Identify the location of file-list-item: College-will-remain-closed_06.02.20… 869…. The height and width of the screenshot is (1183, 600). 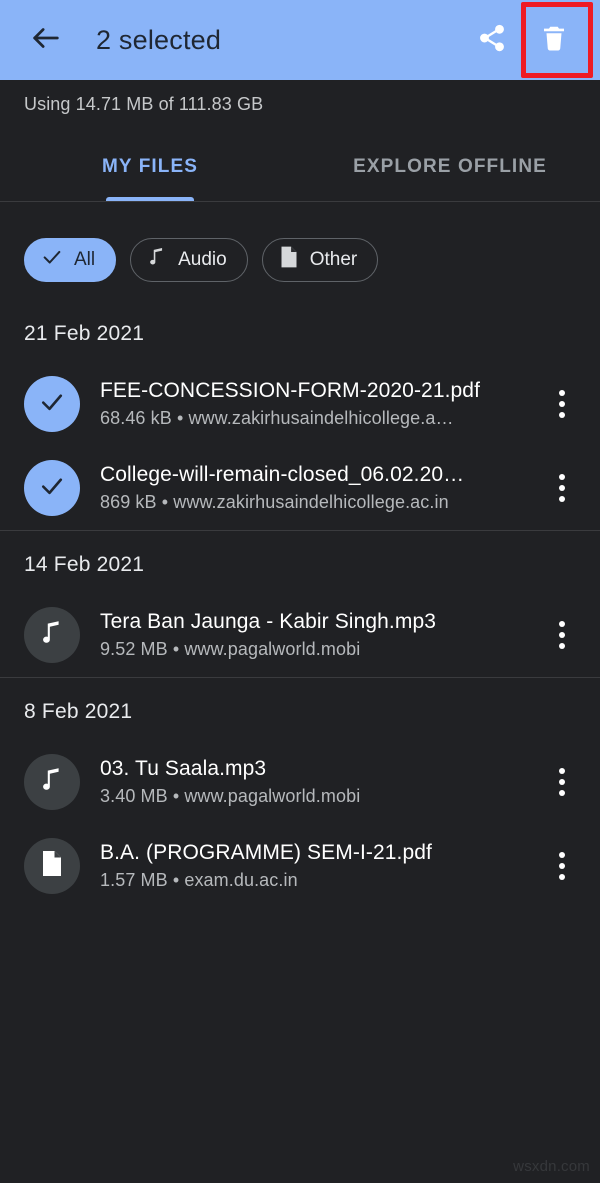
(300, 488).